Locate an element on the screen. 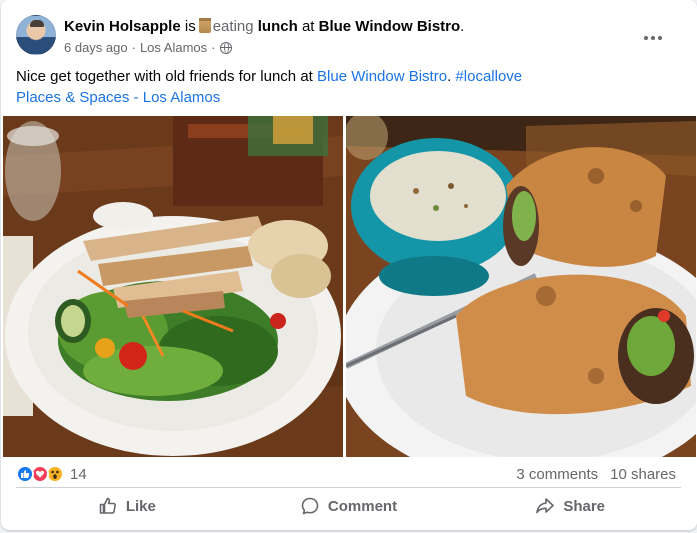 The image size is (697, 533). place-name: Blue Window Bistro is located at coordinates (390, 26).